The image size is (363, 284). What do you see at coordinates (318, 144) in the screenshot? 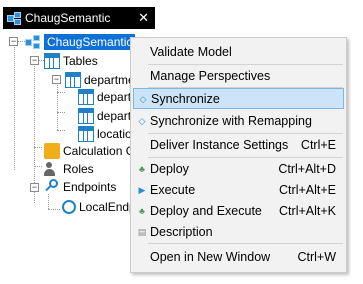
I see `menu-item-shortcut: Ctrl+E` at bounding box center [318, 144].